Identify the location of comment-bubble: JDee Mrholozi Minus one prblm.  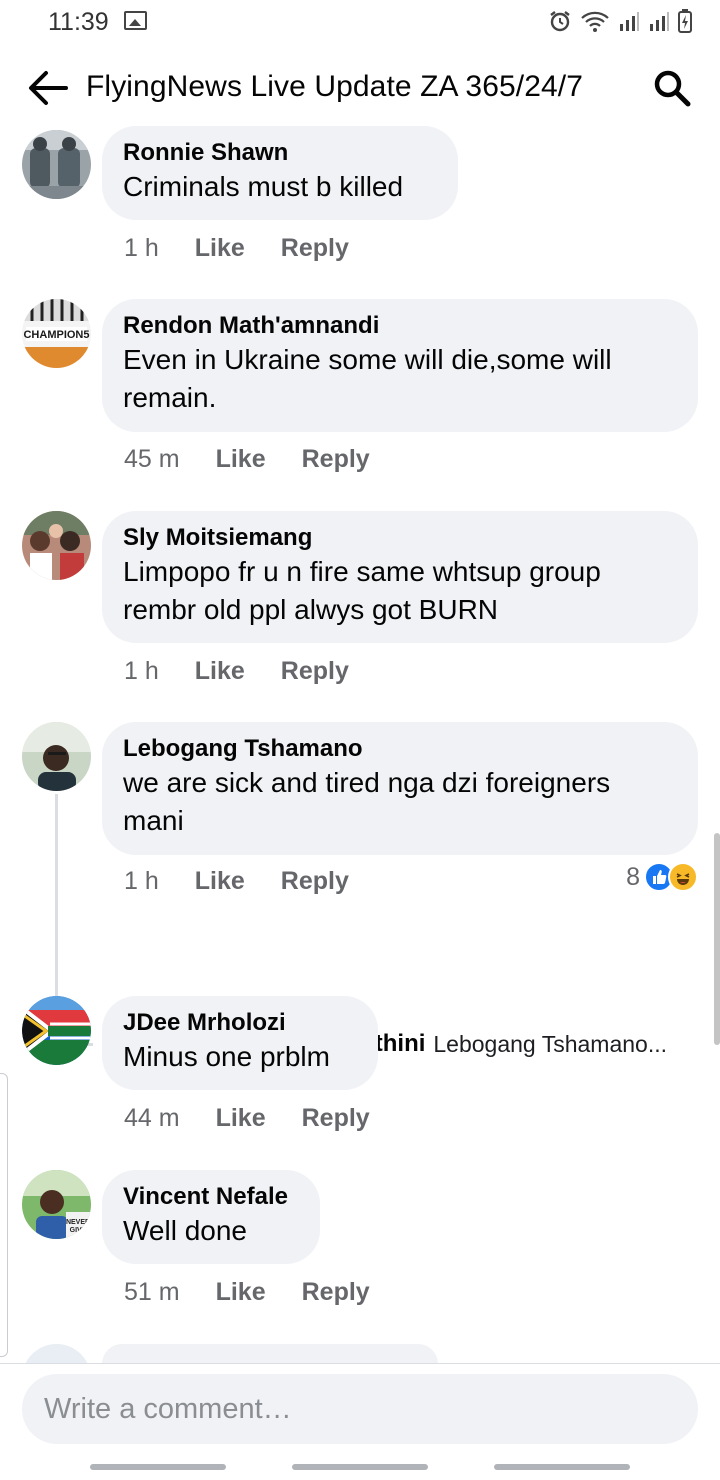
(240, 1043).